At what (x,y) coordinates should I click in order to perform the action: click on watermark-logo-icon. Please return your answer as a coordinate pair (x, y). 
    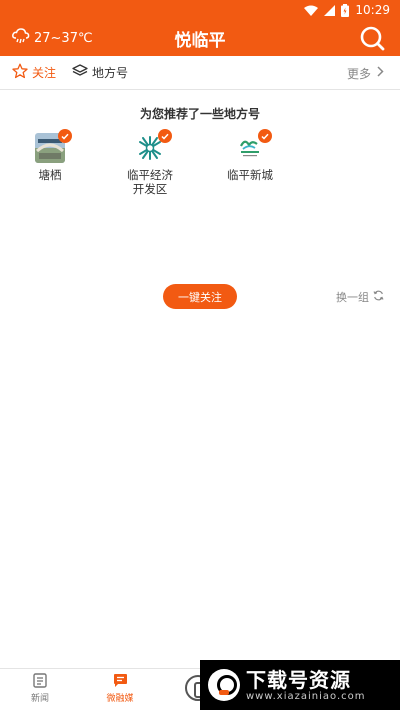
    Looking at the image, I should click on (224, 685).